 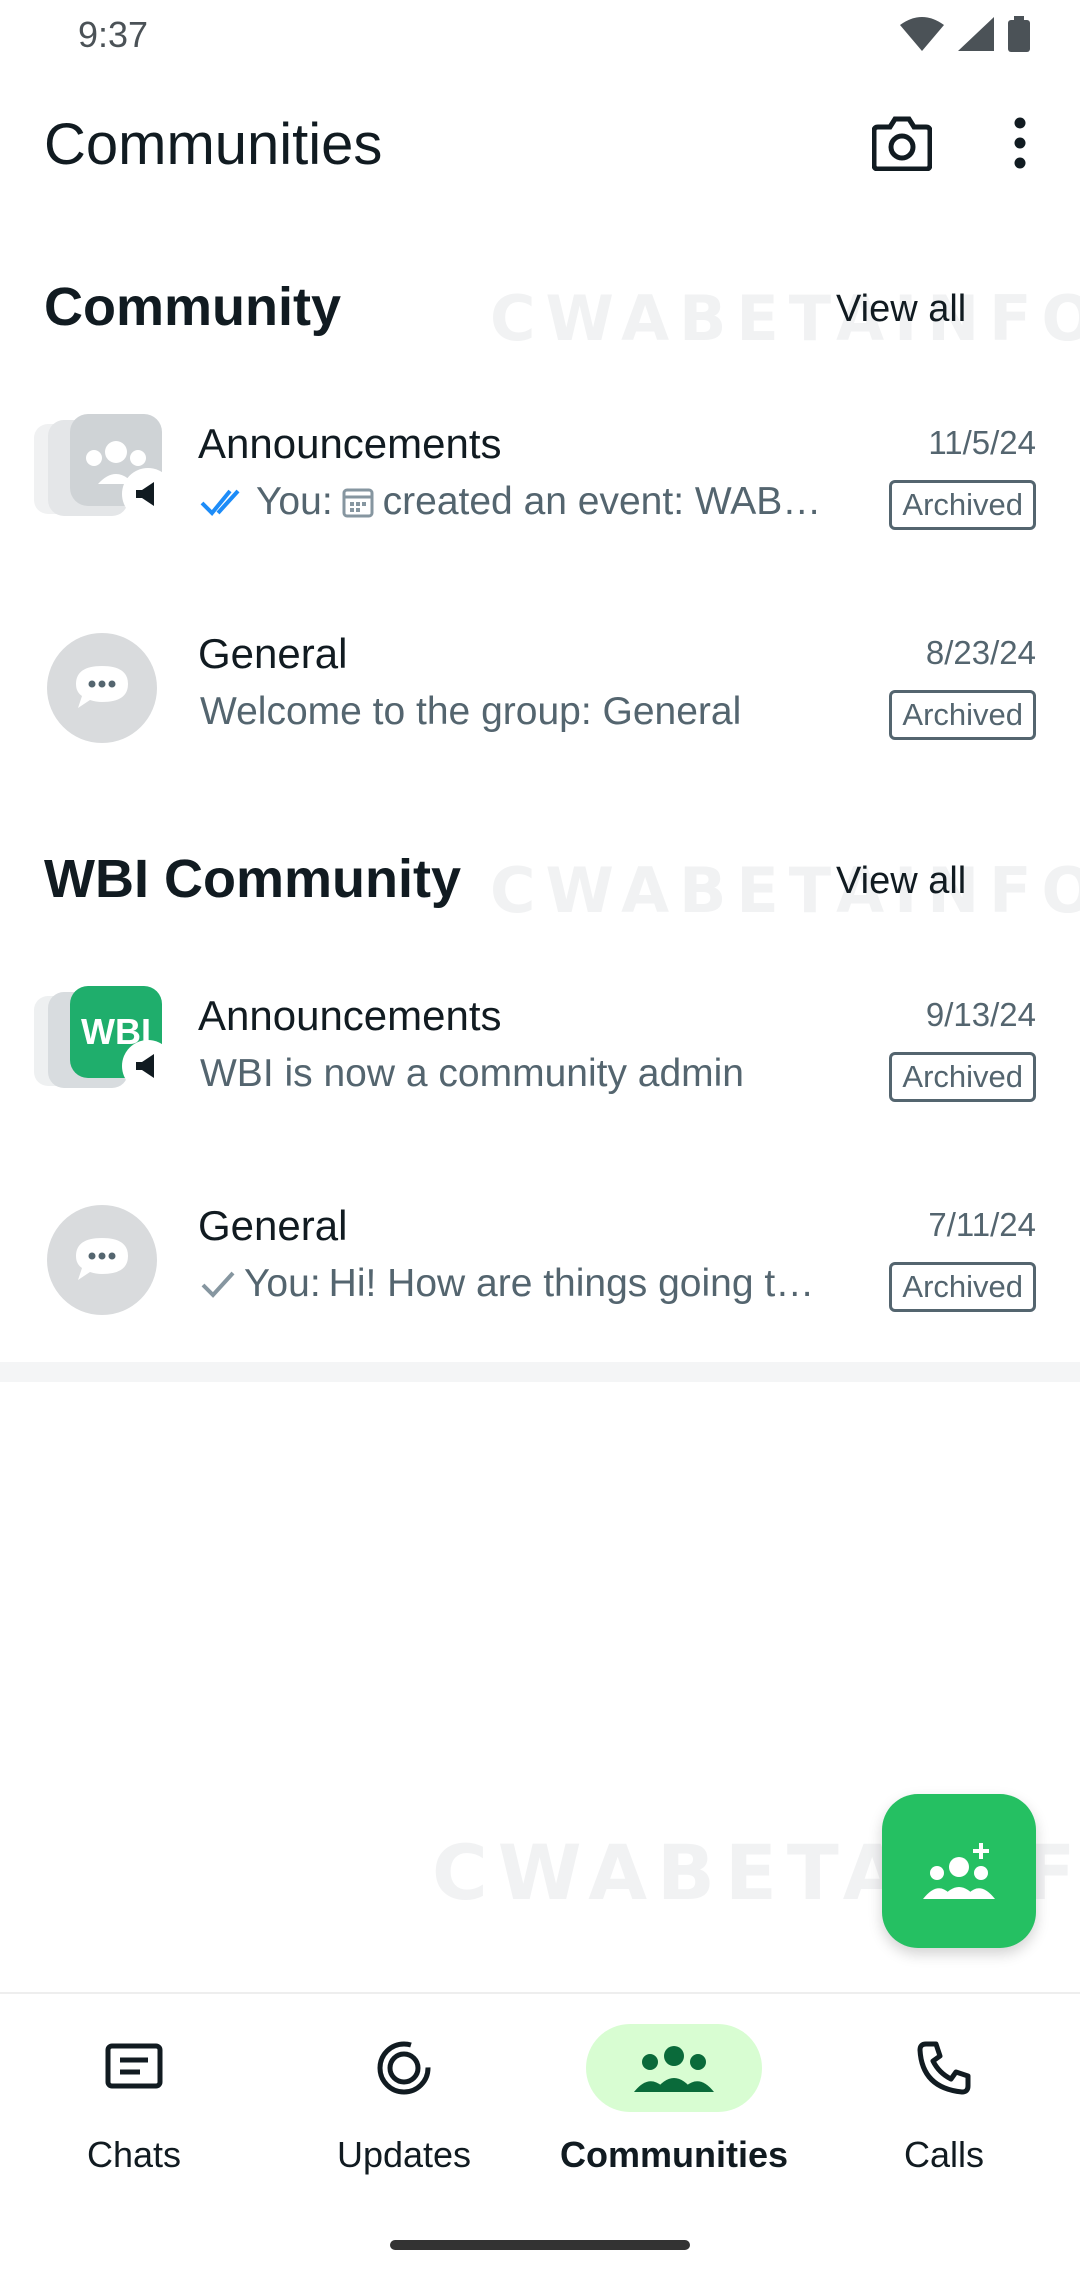 I want to click on section-header-community: CWABETAINFO Community View all, so click(x=540, y=308).